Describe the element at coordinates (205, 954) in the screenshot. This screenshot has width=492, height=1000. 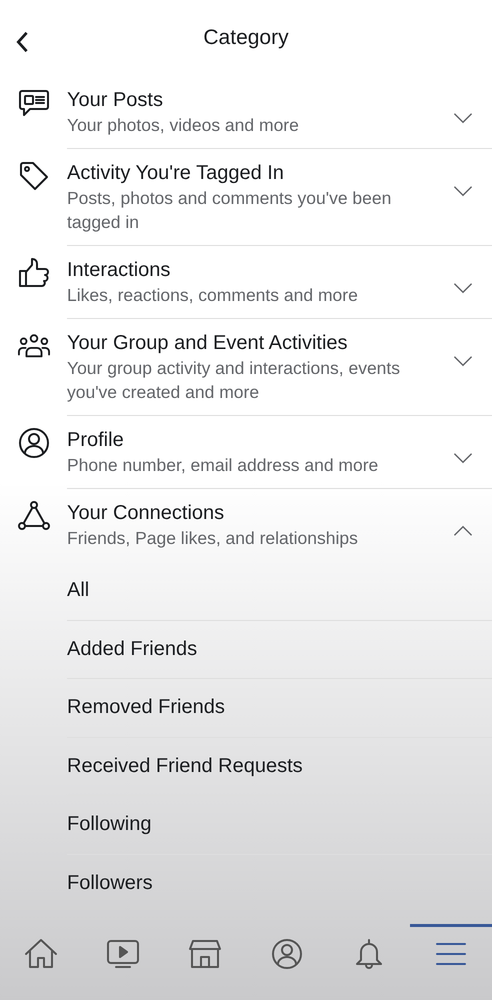
I see `storefront-icon` at that location.